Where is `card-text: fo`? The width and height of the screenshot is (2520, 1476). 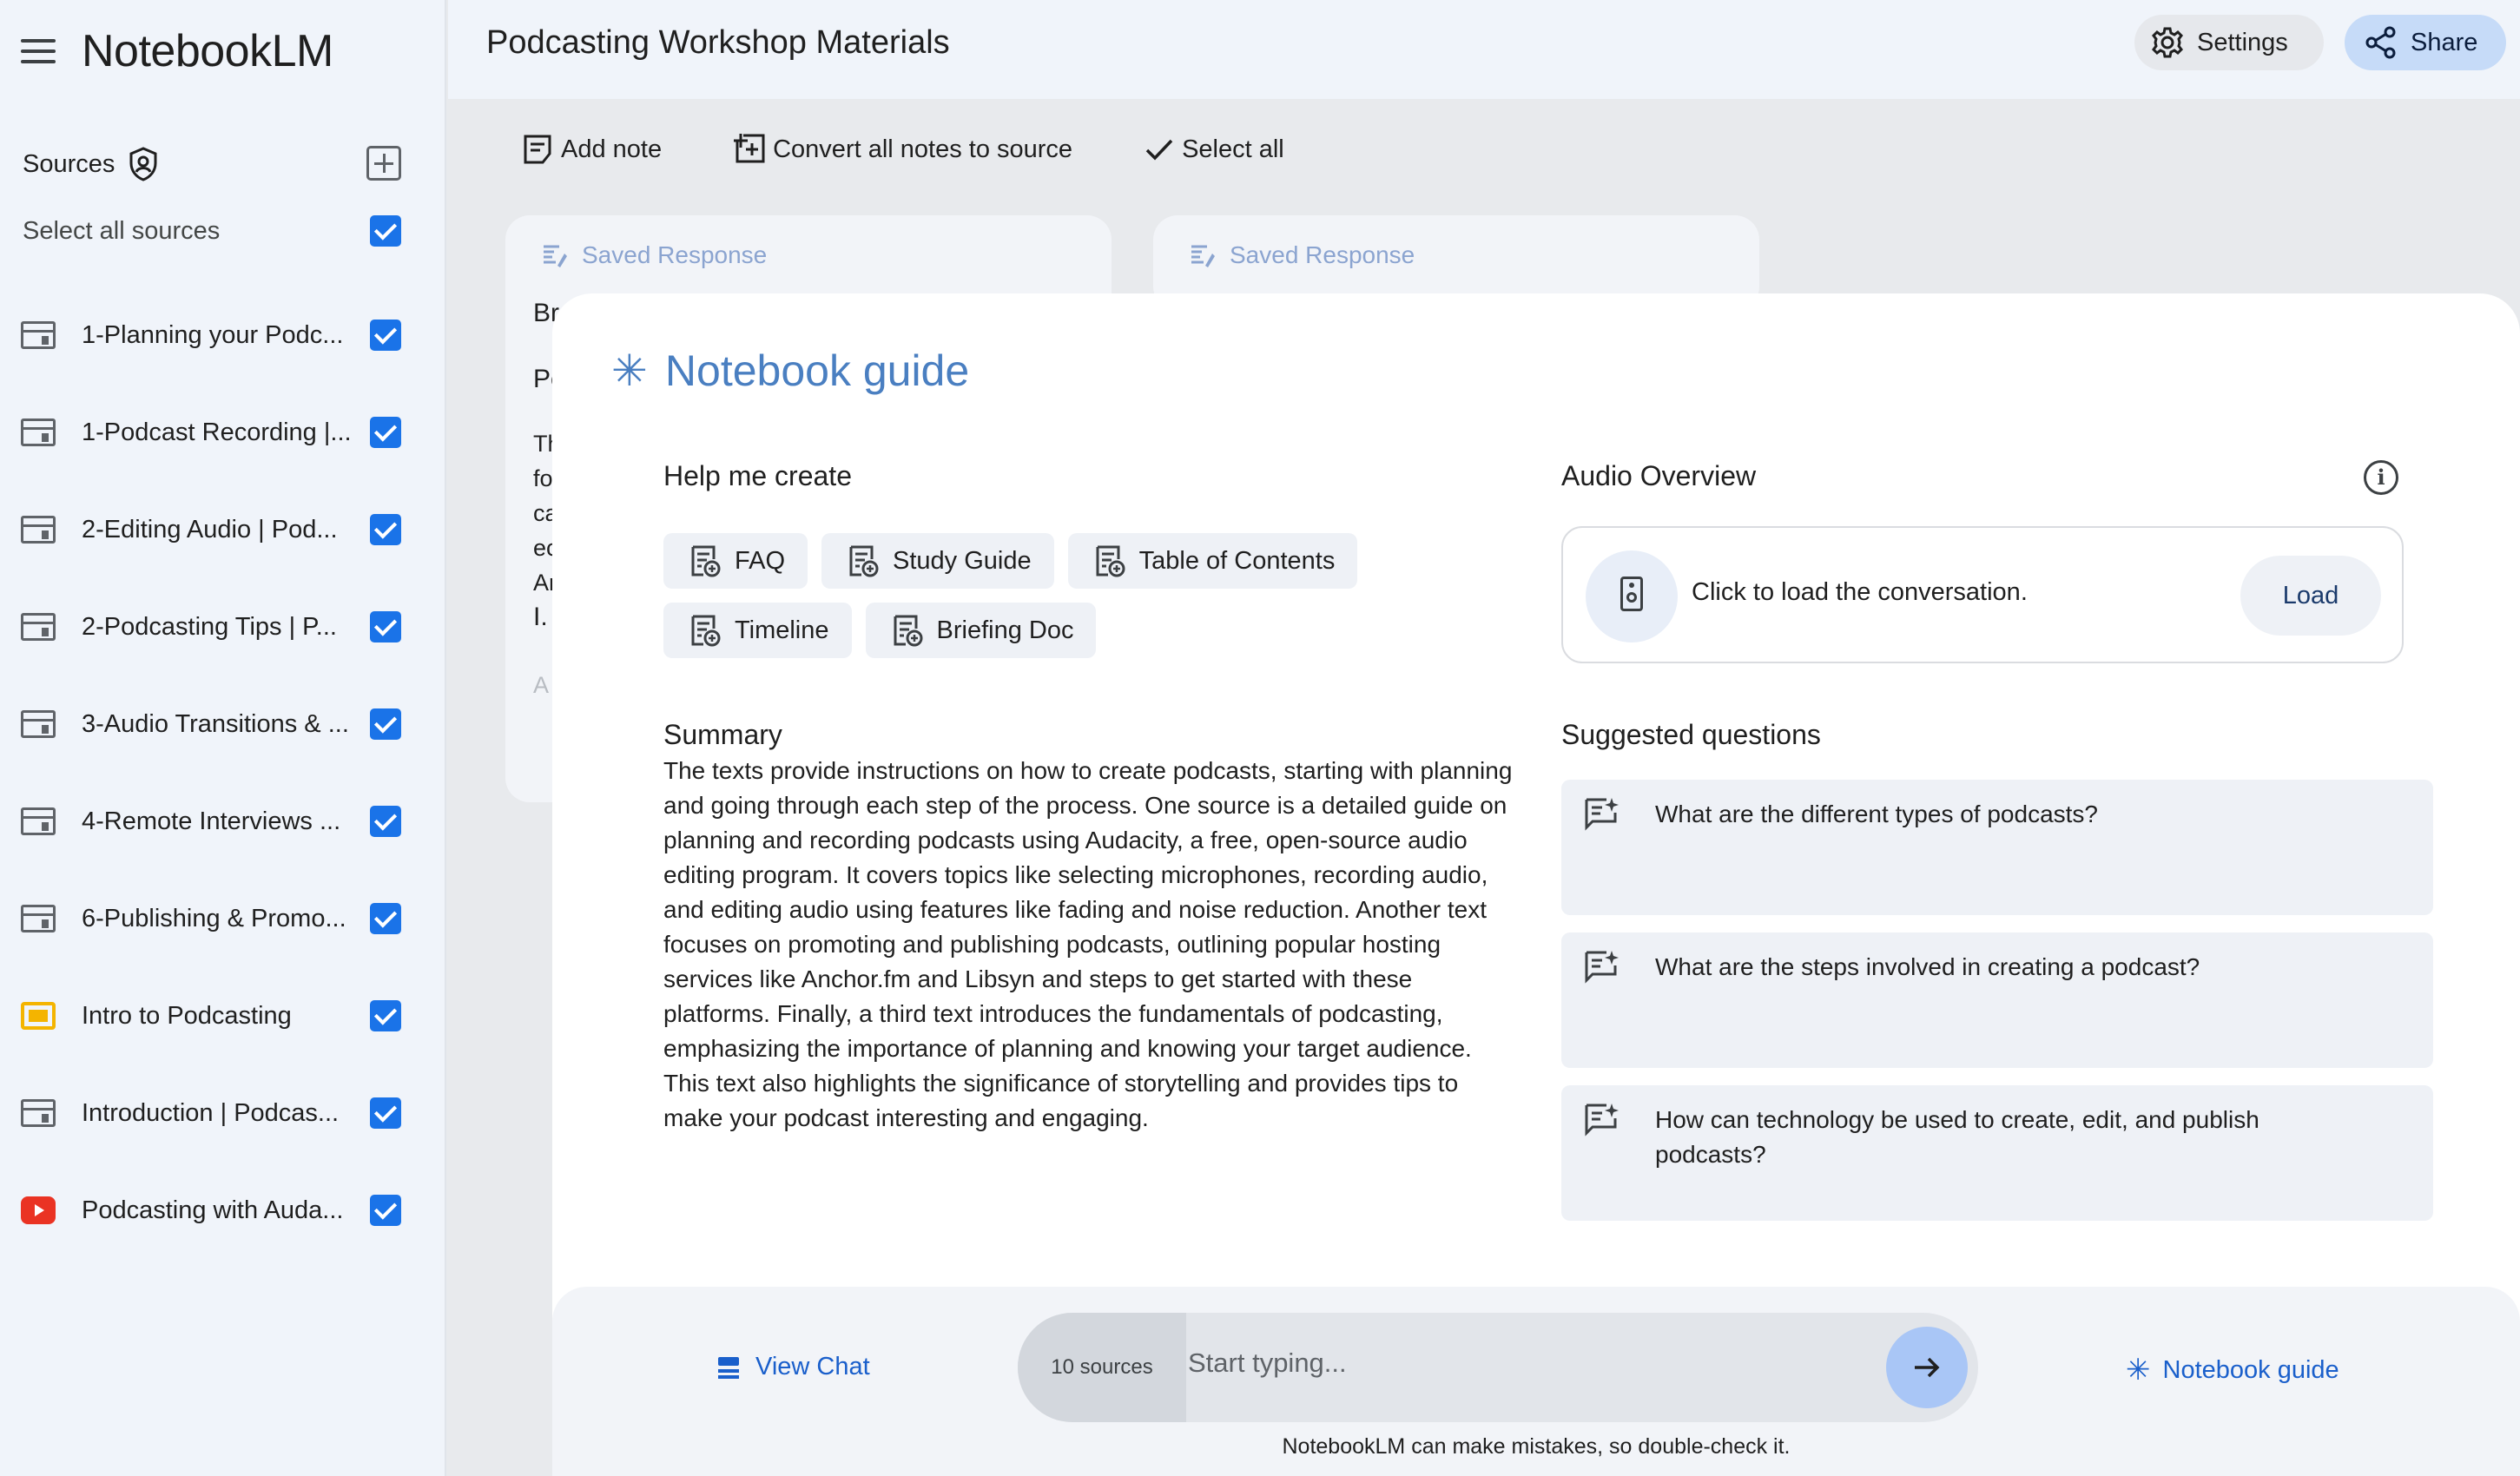 card-text: fo is located at coordinates (543, 478).